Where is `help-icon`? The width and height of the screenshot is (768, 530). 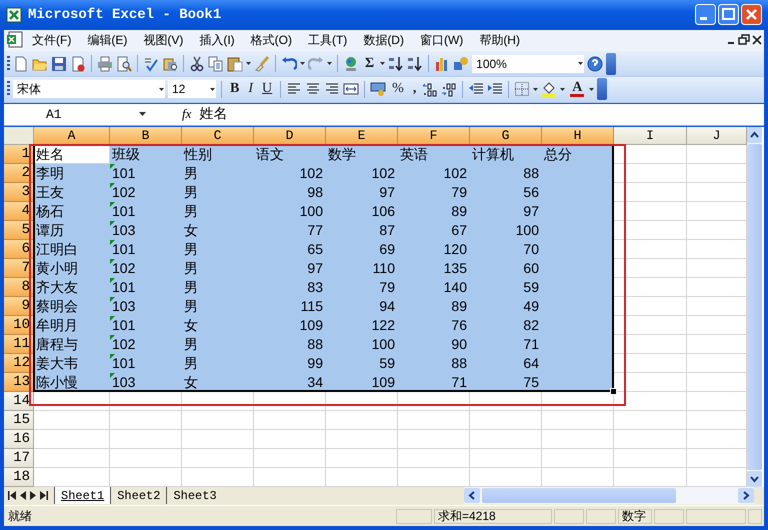 help-icon is located at coordinates (595, 64).